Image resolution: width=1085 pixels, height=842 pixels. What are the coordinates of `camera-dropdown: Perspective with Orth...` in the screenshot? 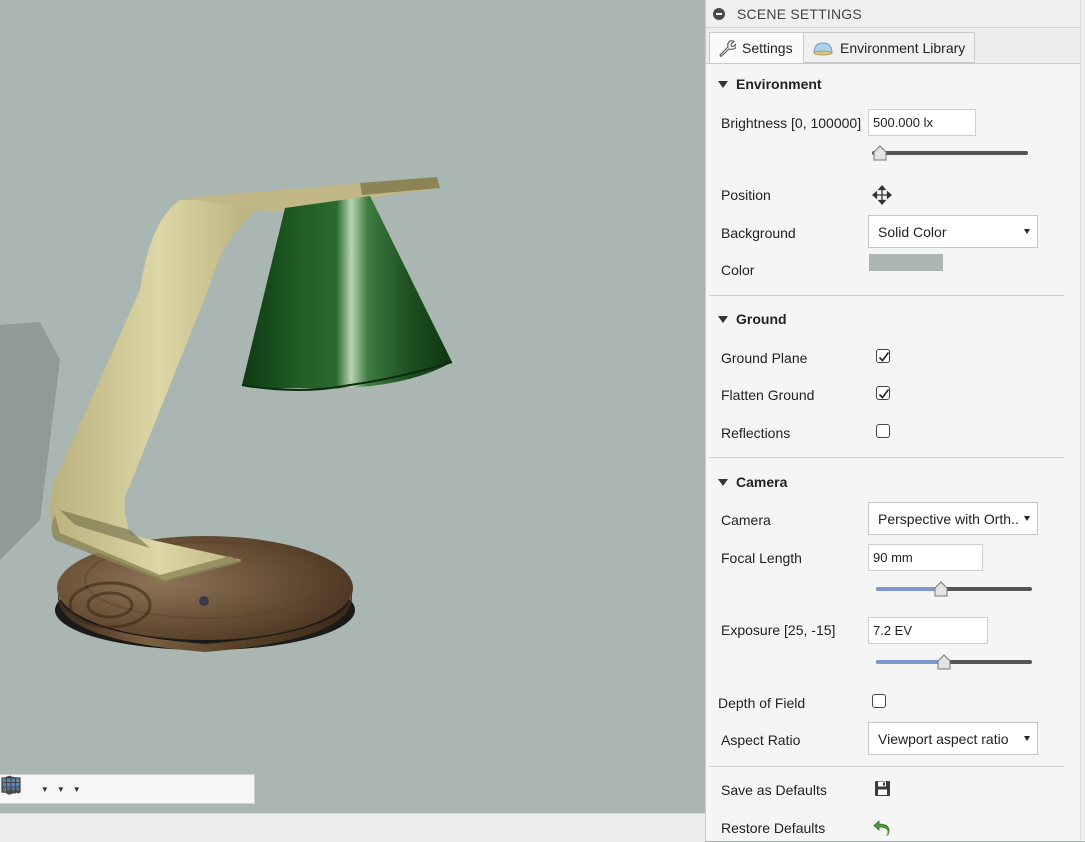 It's located at (953, 518).